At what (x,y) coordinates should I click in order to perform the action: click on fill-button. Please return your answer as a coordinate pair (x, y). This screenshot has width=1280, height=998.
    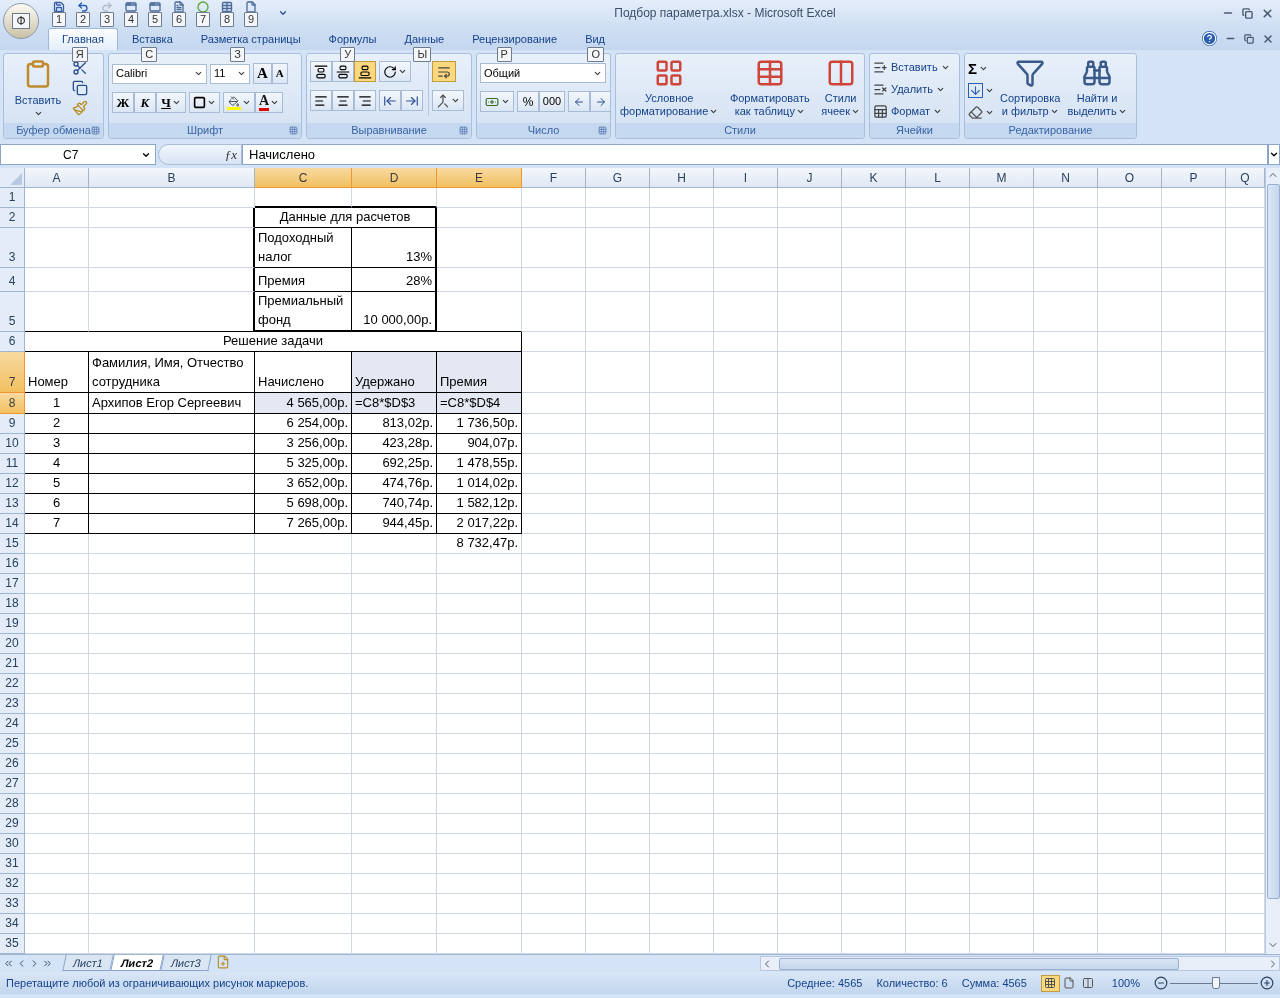
    Looking at the image, I should click on (981, 90).